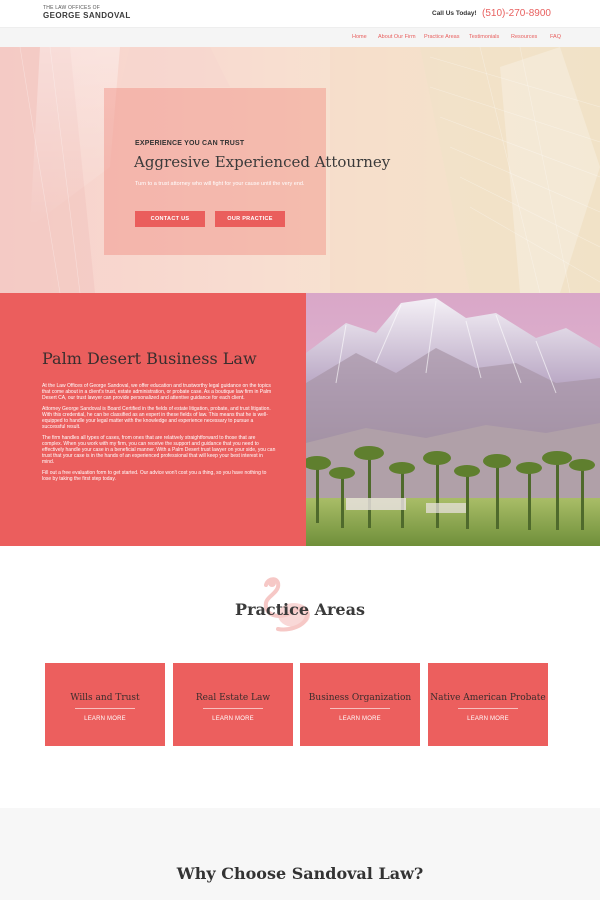 Image resolution: width=600 pixels, height=900 pixels. I want to click on practice-card-title: Real Estate Law, so click(233, 698).